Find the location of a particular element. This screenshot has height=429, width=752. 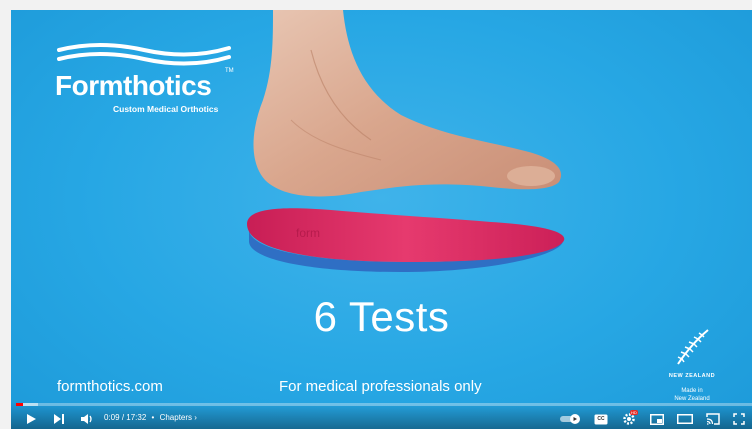

nz-made-text: Made in New Zealand is located at coordinates (692, 395).